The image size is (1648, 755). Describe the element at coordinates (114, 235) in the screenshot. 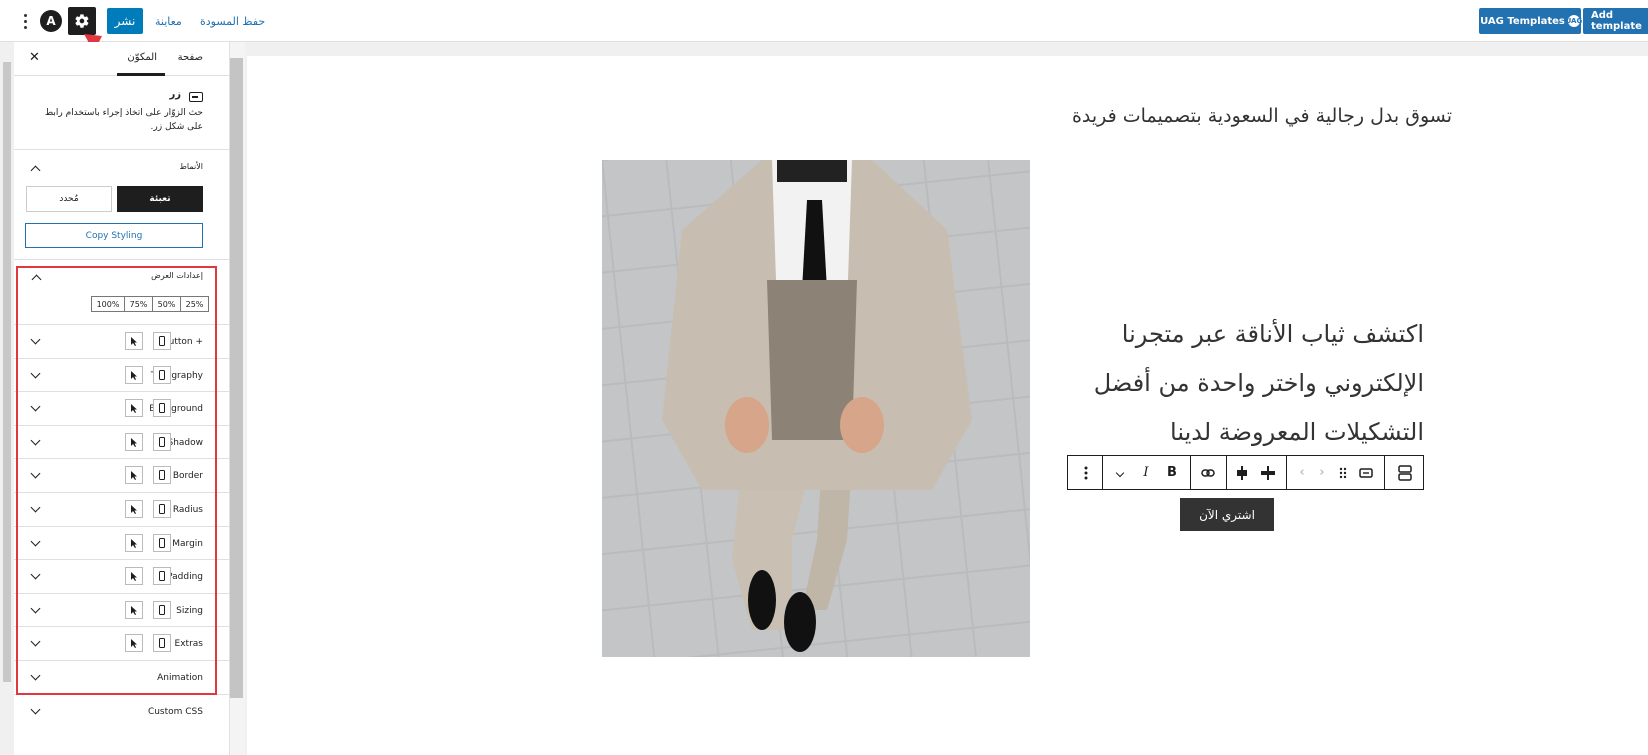

I see `copy-styling-button: Copy Styling` at that location.